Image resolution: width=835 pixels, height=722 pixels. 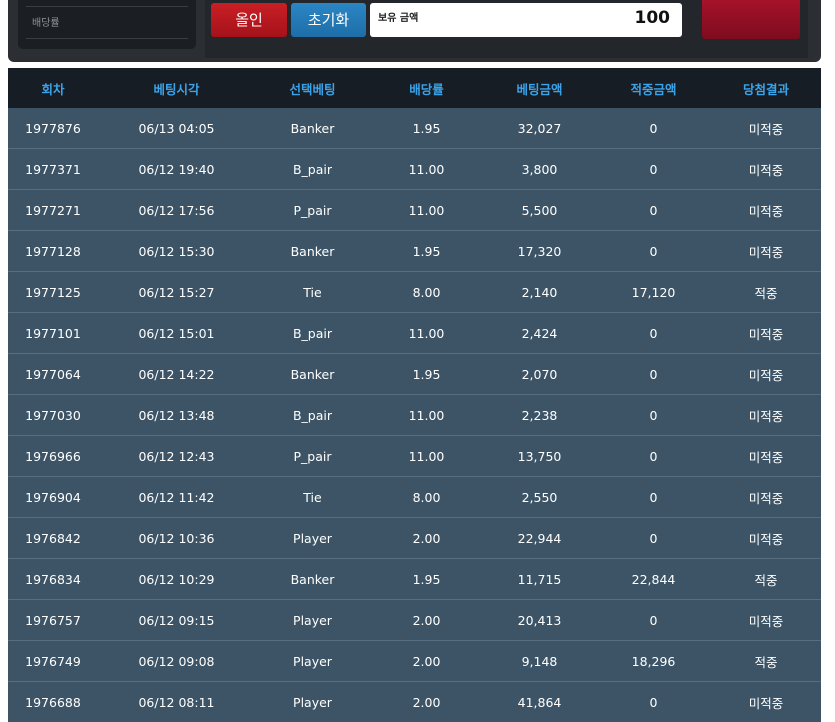 I want to click on table-row: 197787606/13 04:05Banker1.9532,0270미적중, so click(x=414, y=128).